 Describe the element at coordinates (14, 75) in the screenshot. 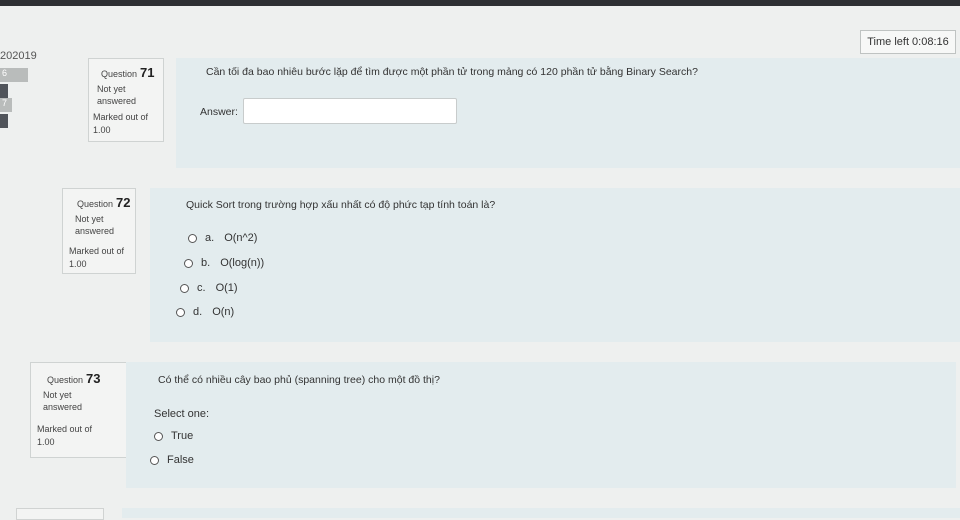

I see `nav-item-6: 6` at that location.